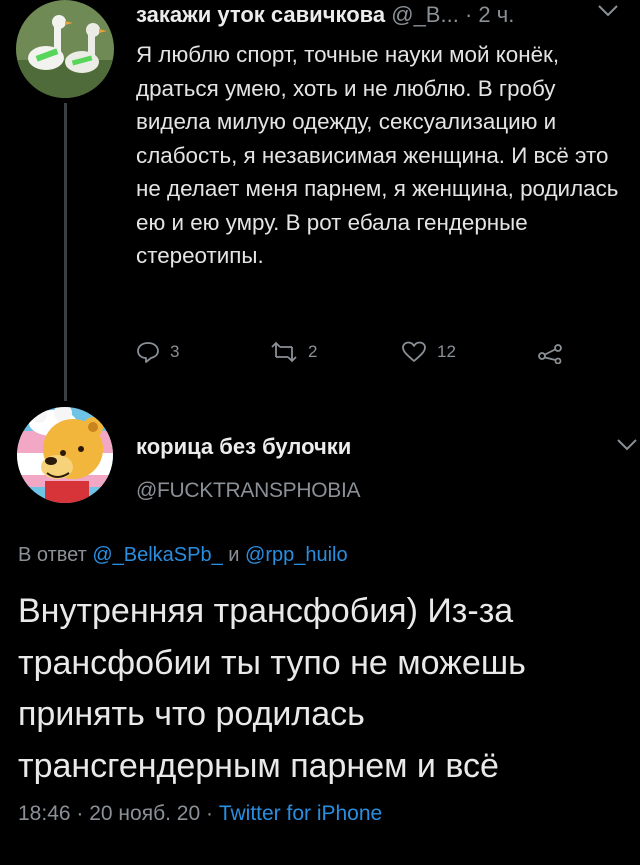 This screenshot has height=865, width=640. I want to click on tweet-header: закажи уток савичкова @_B... · 2 ч., so click(325, 14).